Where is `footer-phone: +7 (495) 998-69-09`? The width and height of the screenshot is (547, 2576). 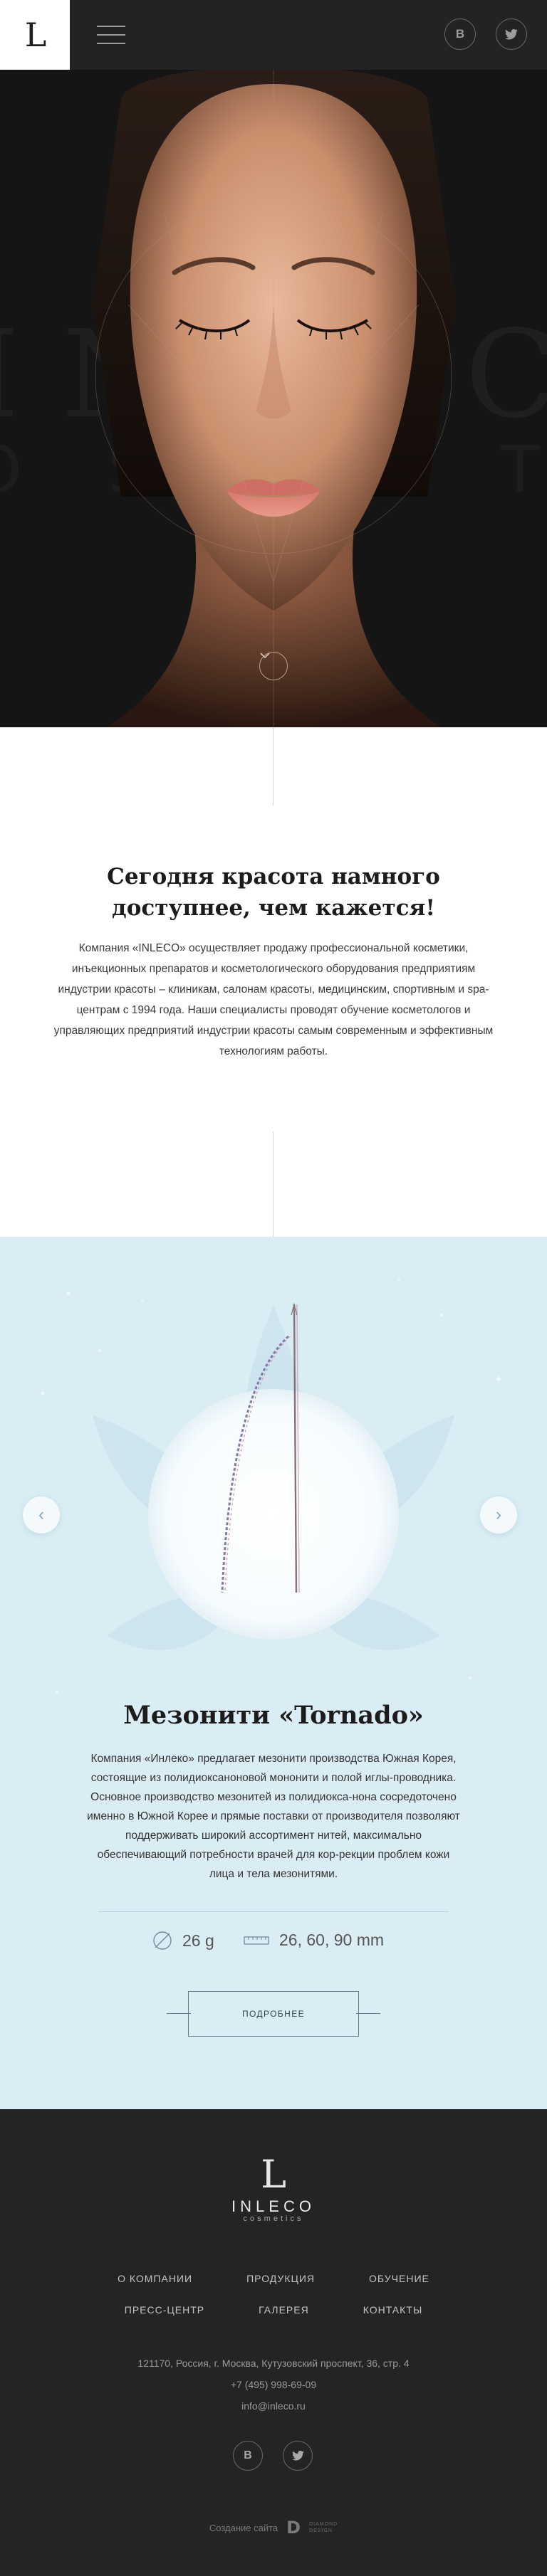
footer-phone: +7 (495) 998-69-09 is located at coordinates (273, 2384).